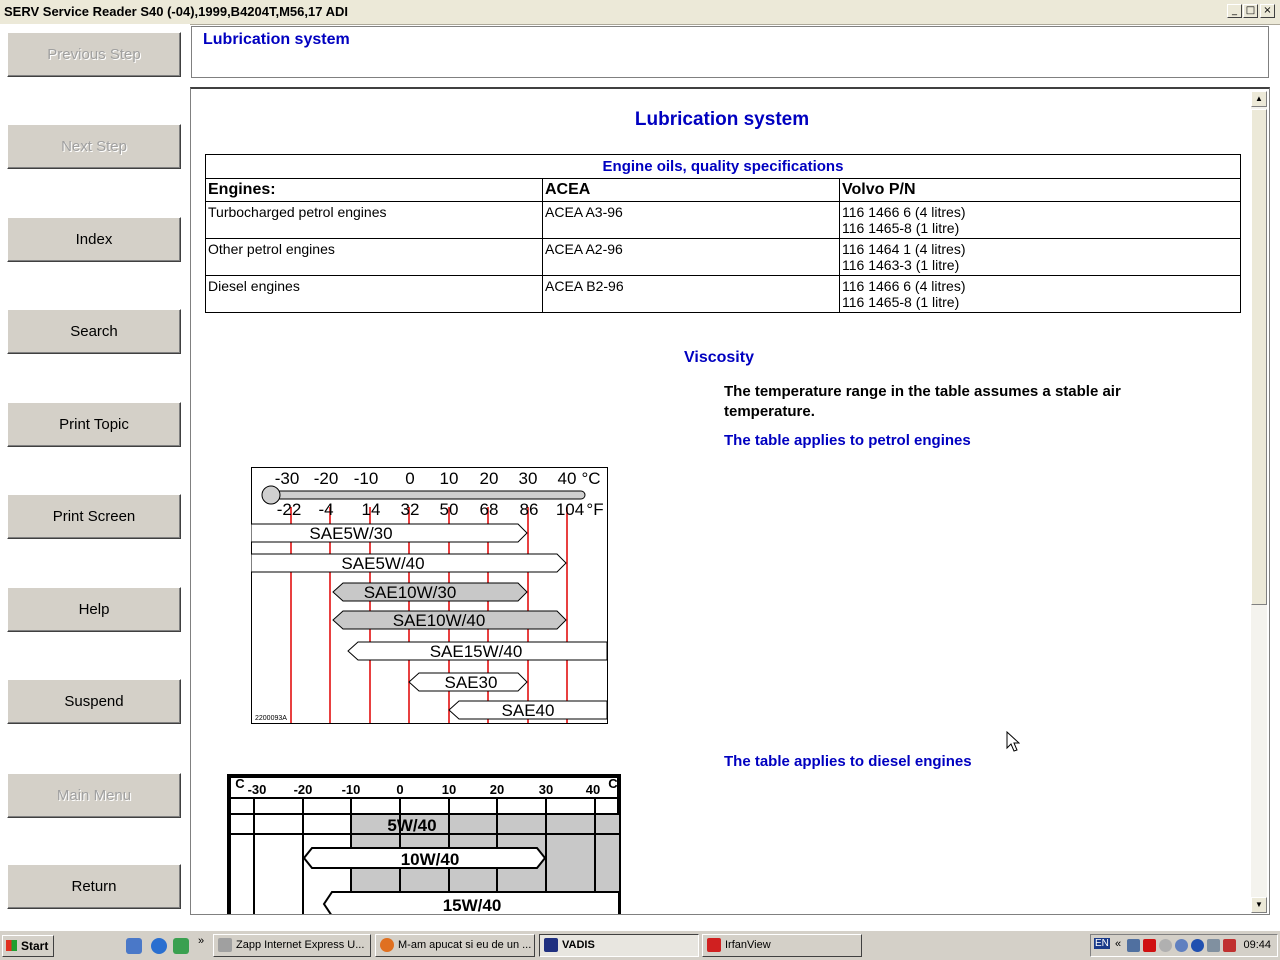 This screenshot has width=1280, height=960. Describe the element at coordinates (94, 795) in the screenshot. I see `main-menu-button: Main Menu` at that location.